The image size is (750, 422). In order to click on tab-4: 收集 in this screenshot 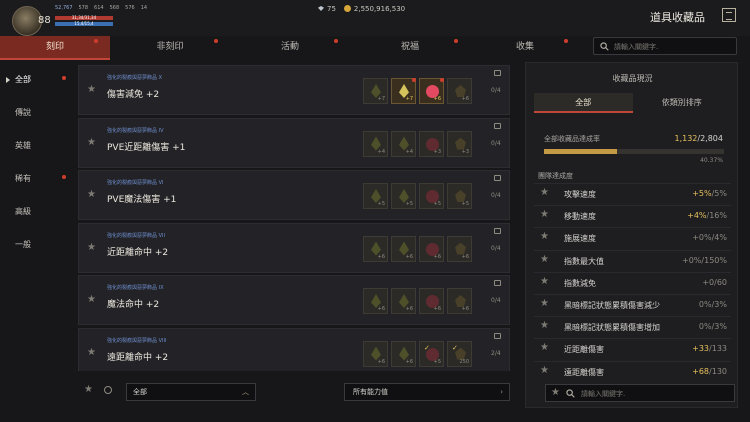, I will do `click(525, 48)`.